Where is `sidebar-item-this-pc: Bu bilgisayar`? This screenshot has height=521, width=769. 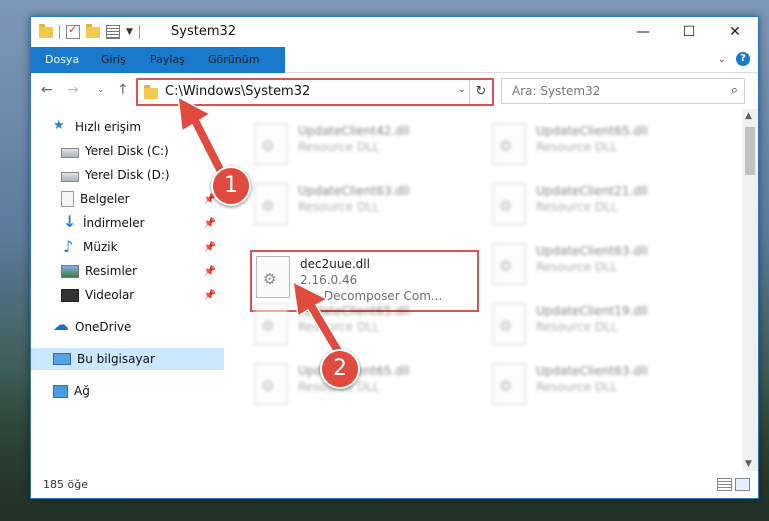
sidebar-item-this-pc: Bu bilgisayar is located at coordinates (127, 359).